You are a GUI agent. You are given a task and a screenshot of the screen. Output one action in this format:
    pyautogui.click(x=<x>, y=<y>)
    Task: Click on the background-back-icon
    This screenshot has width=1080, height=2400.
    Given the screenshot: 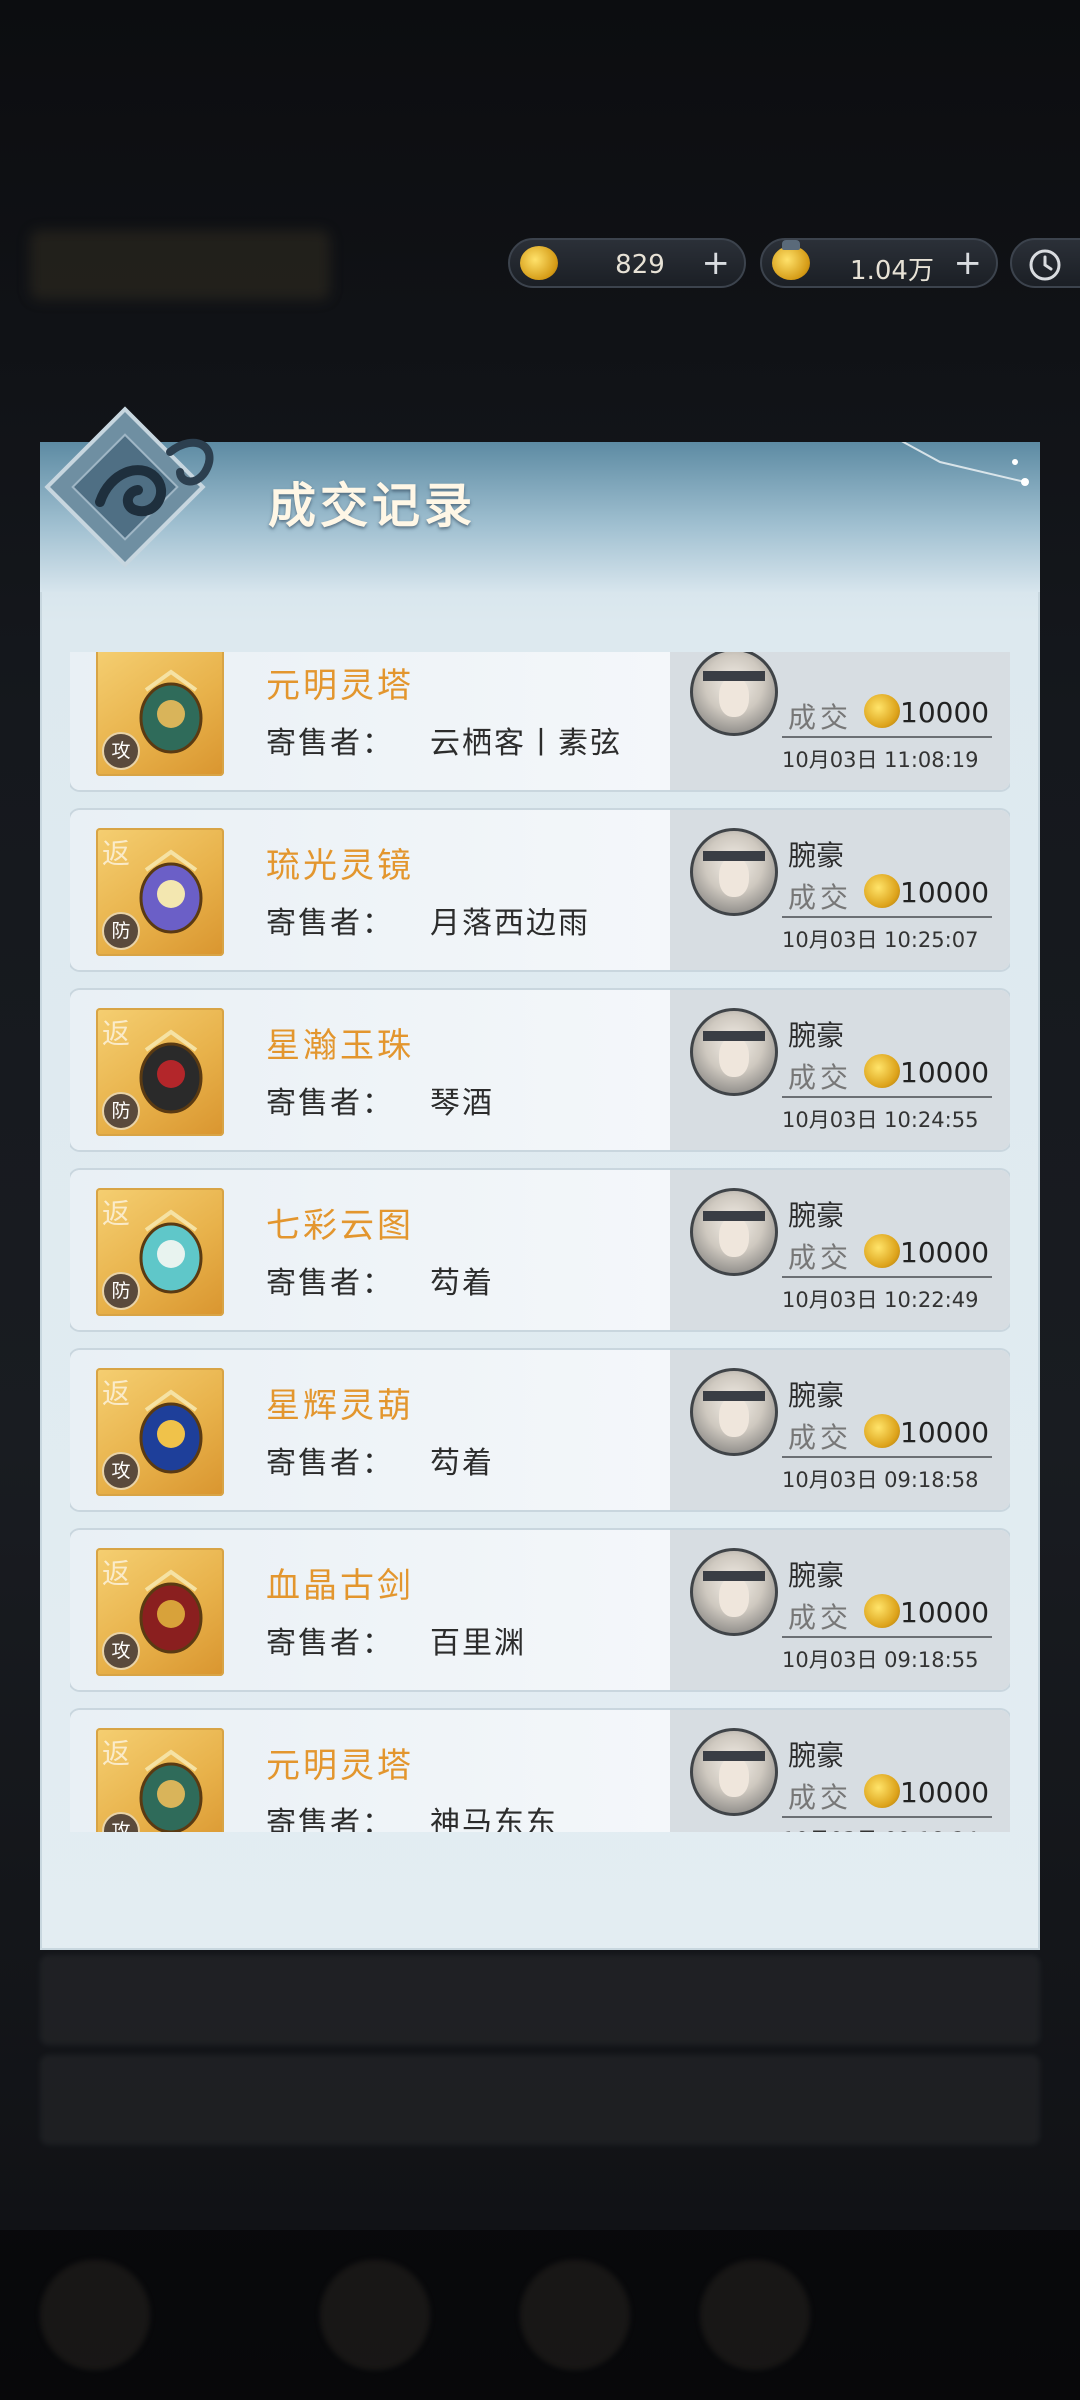 What is the action you would take?
    pyautogui.click(x=95, y=2315)
    